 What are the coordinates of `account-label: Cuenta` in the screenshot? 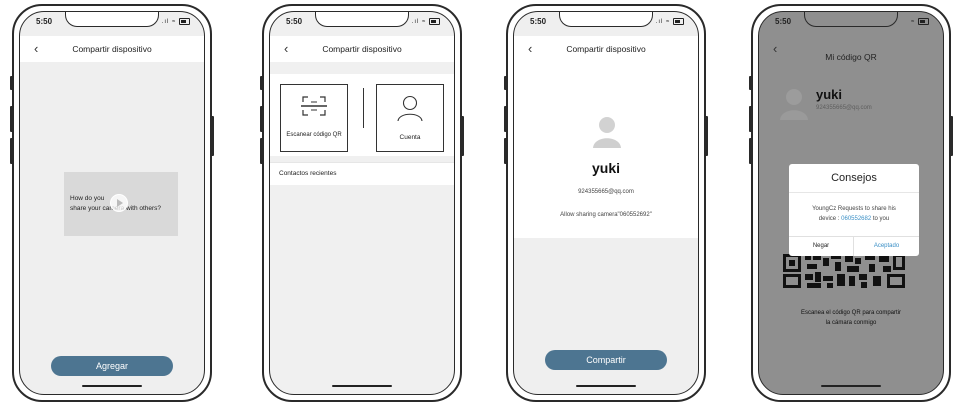 It's located at (410, 137).